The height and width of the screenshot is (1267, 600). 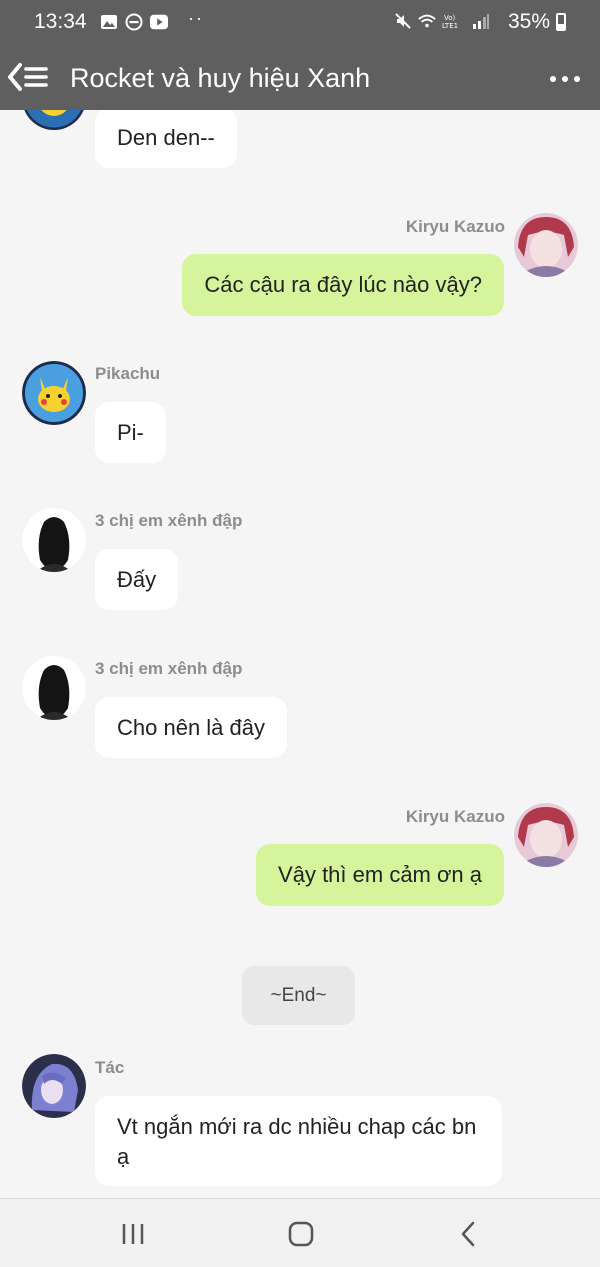 I want to click on youtube-icon, so click(x=159, y=22).